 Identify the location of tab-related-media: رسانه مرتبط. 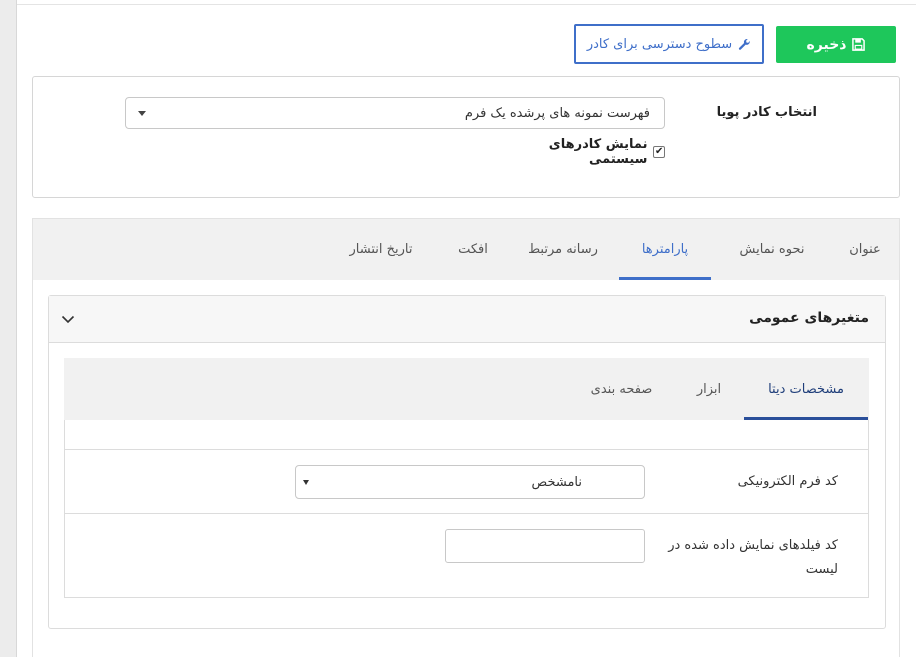
(563, 249).